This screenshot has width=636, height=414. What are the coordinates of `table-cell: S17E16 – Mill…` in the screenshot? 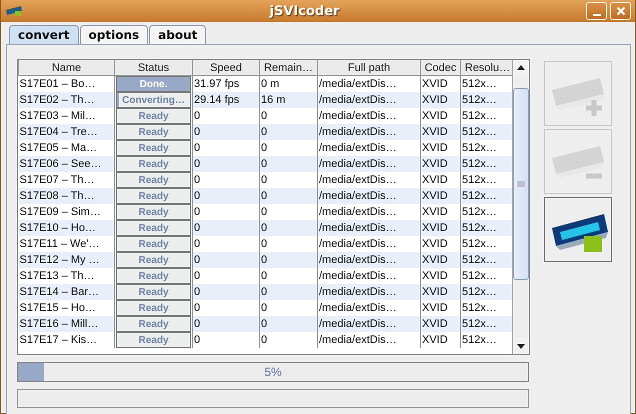 It's located at (66, 324).